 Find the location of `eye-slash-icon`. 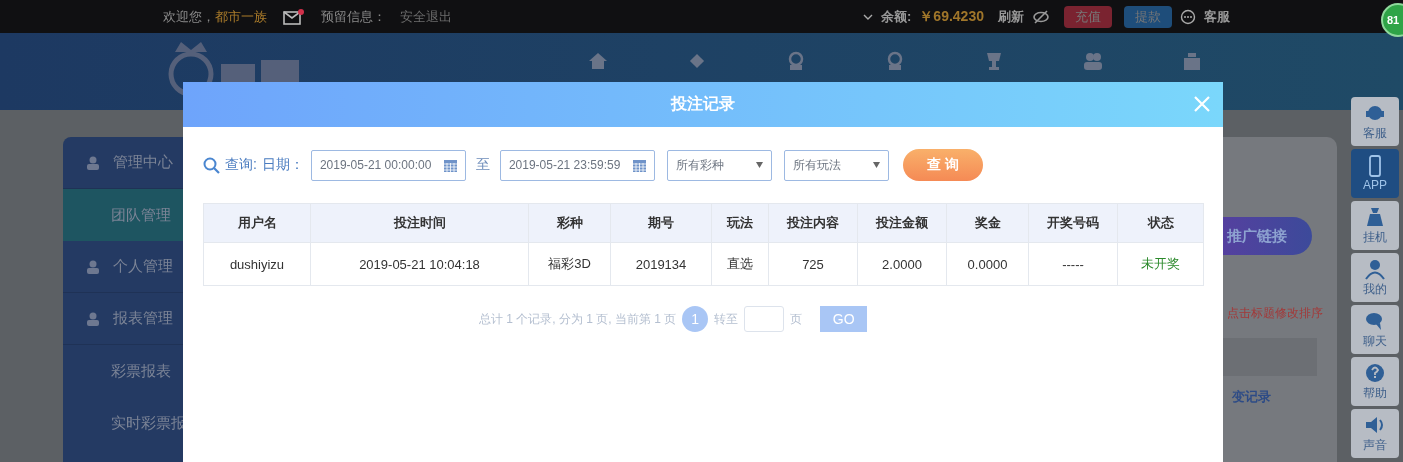

eye-slash-icon is located at coordinates (1040, 16).